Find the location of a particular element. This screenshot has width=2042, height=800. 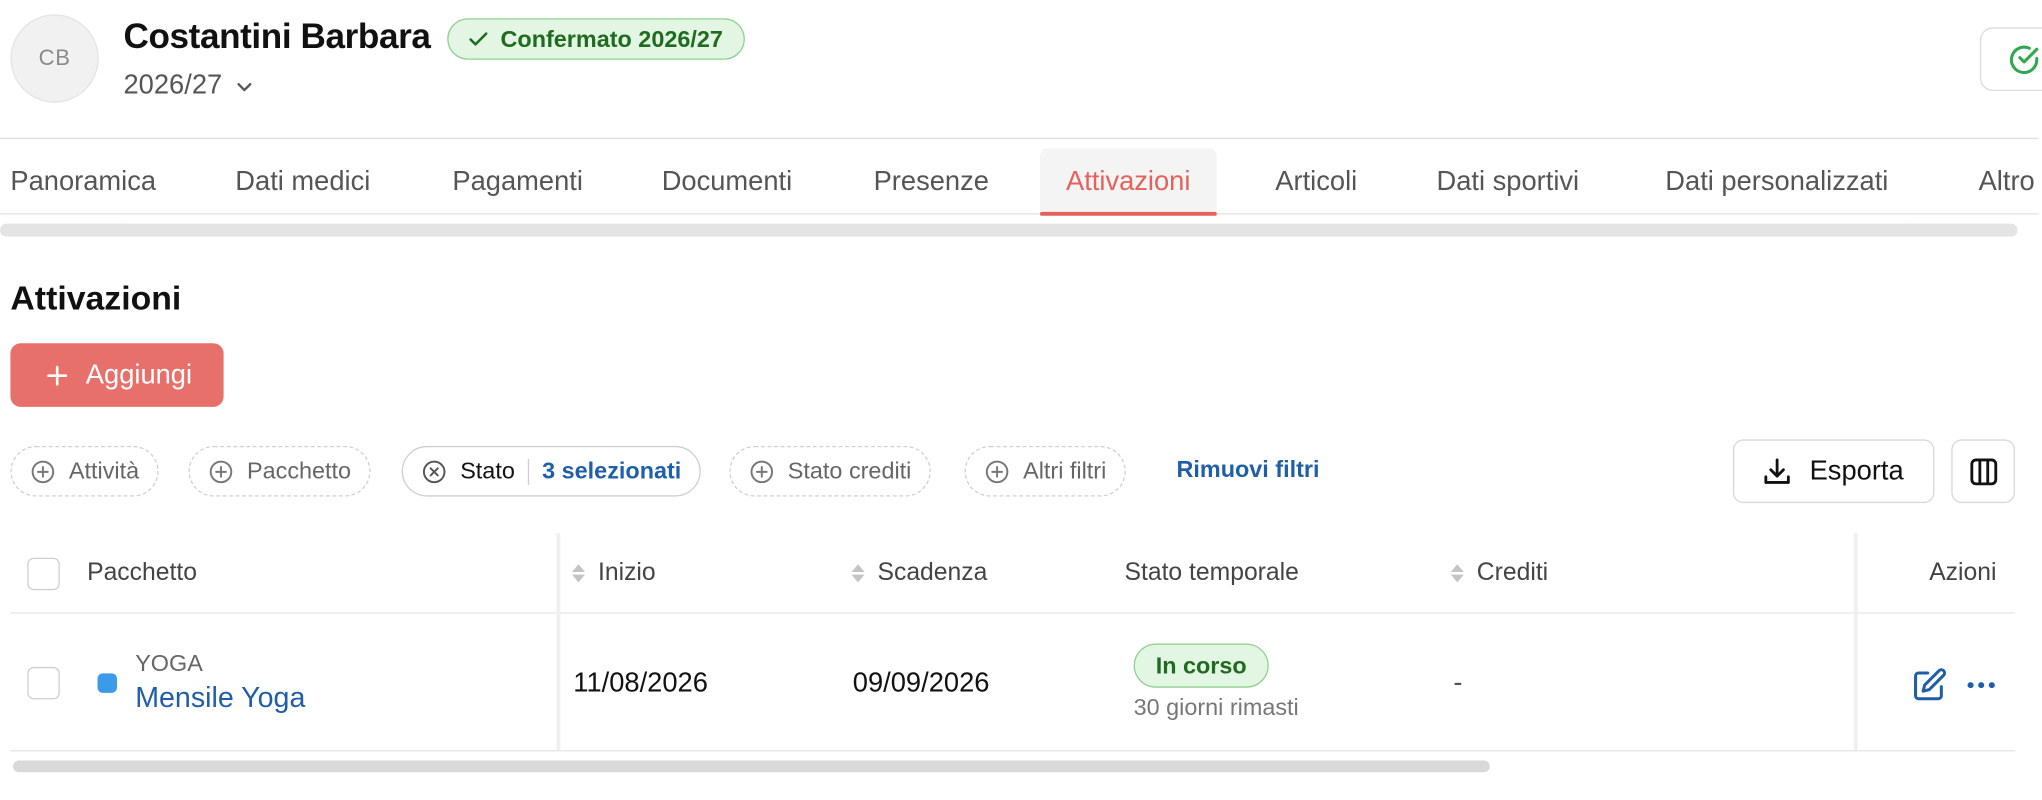

tab-pagamenti: Pagamenti is located at coordinates (517, 181).